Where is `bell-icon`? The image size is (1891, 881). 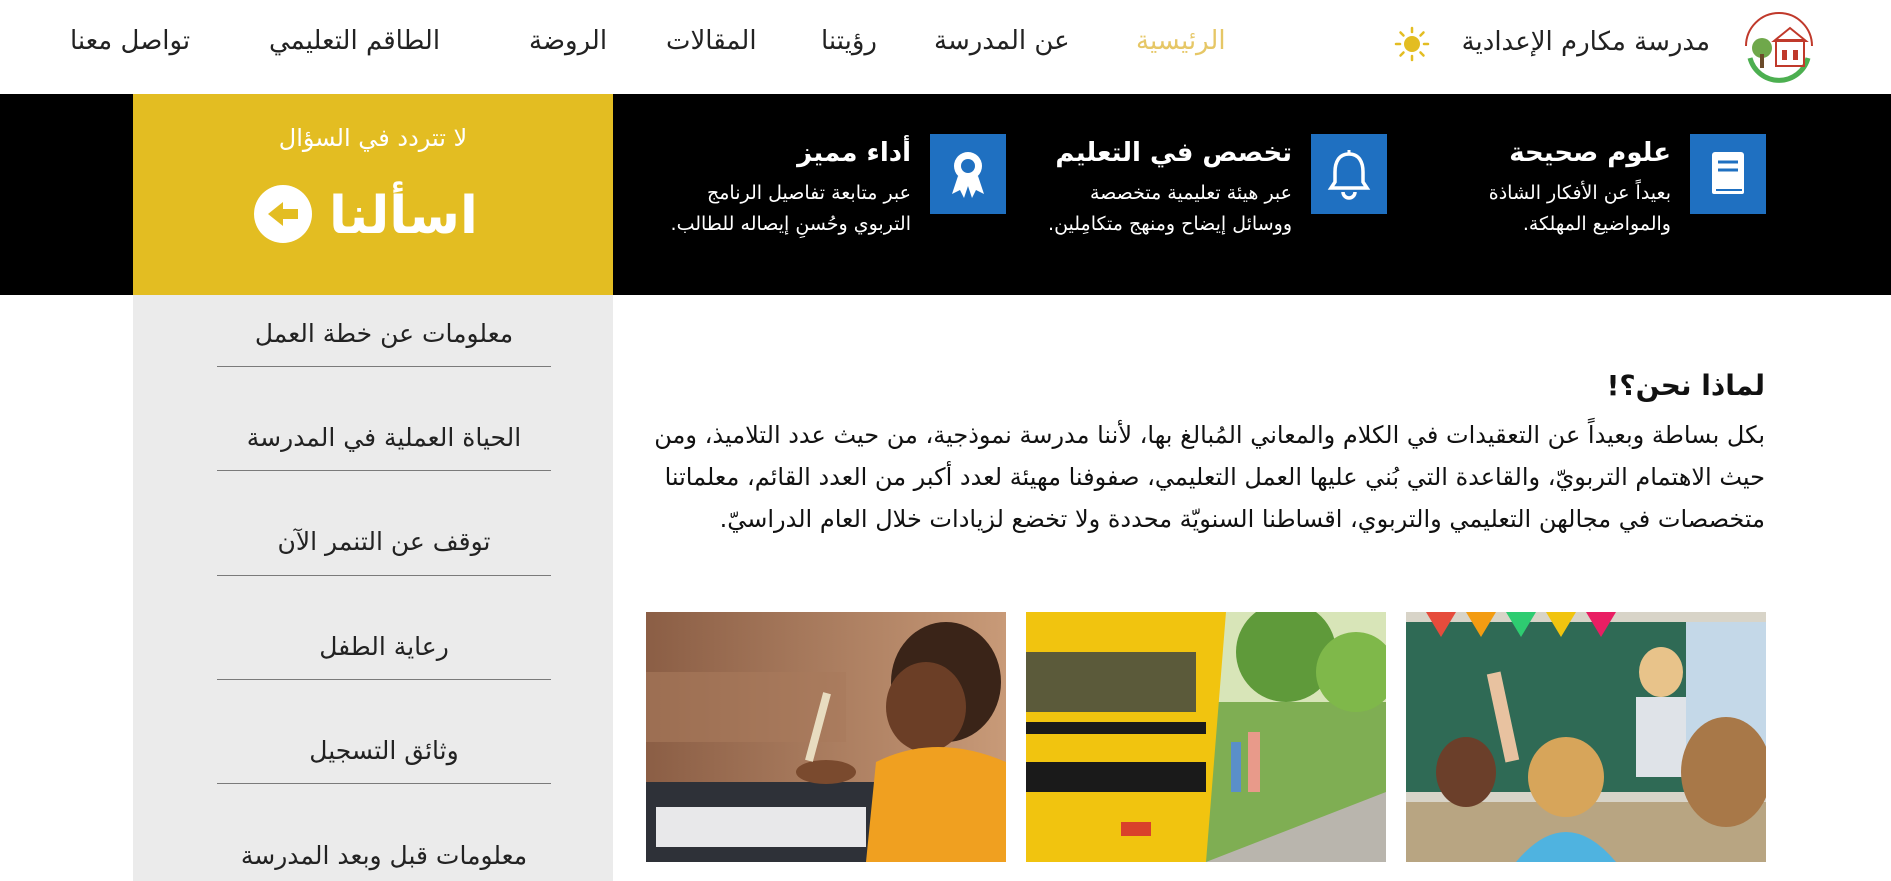 bell-icon is located at coordinates (1349, 175).